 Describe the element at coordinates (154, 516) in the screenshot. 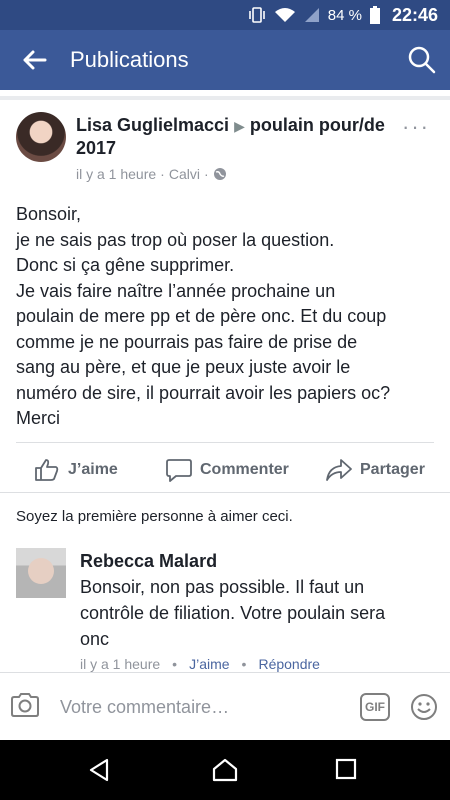

I see `likes-summary: Soyez la première personne à aimer ceci.` at that location.